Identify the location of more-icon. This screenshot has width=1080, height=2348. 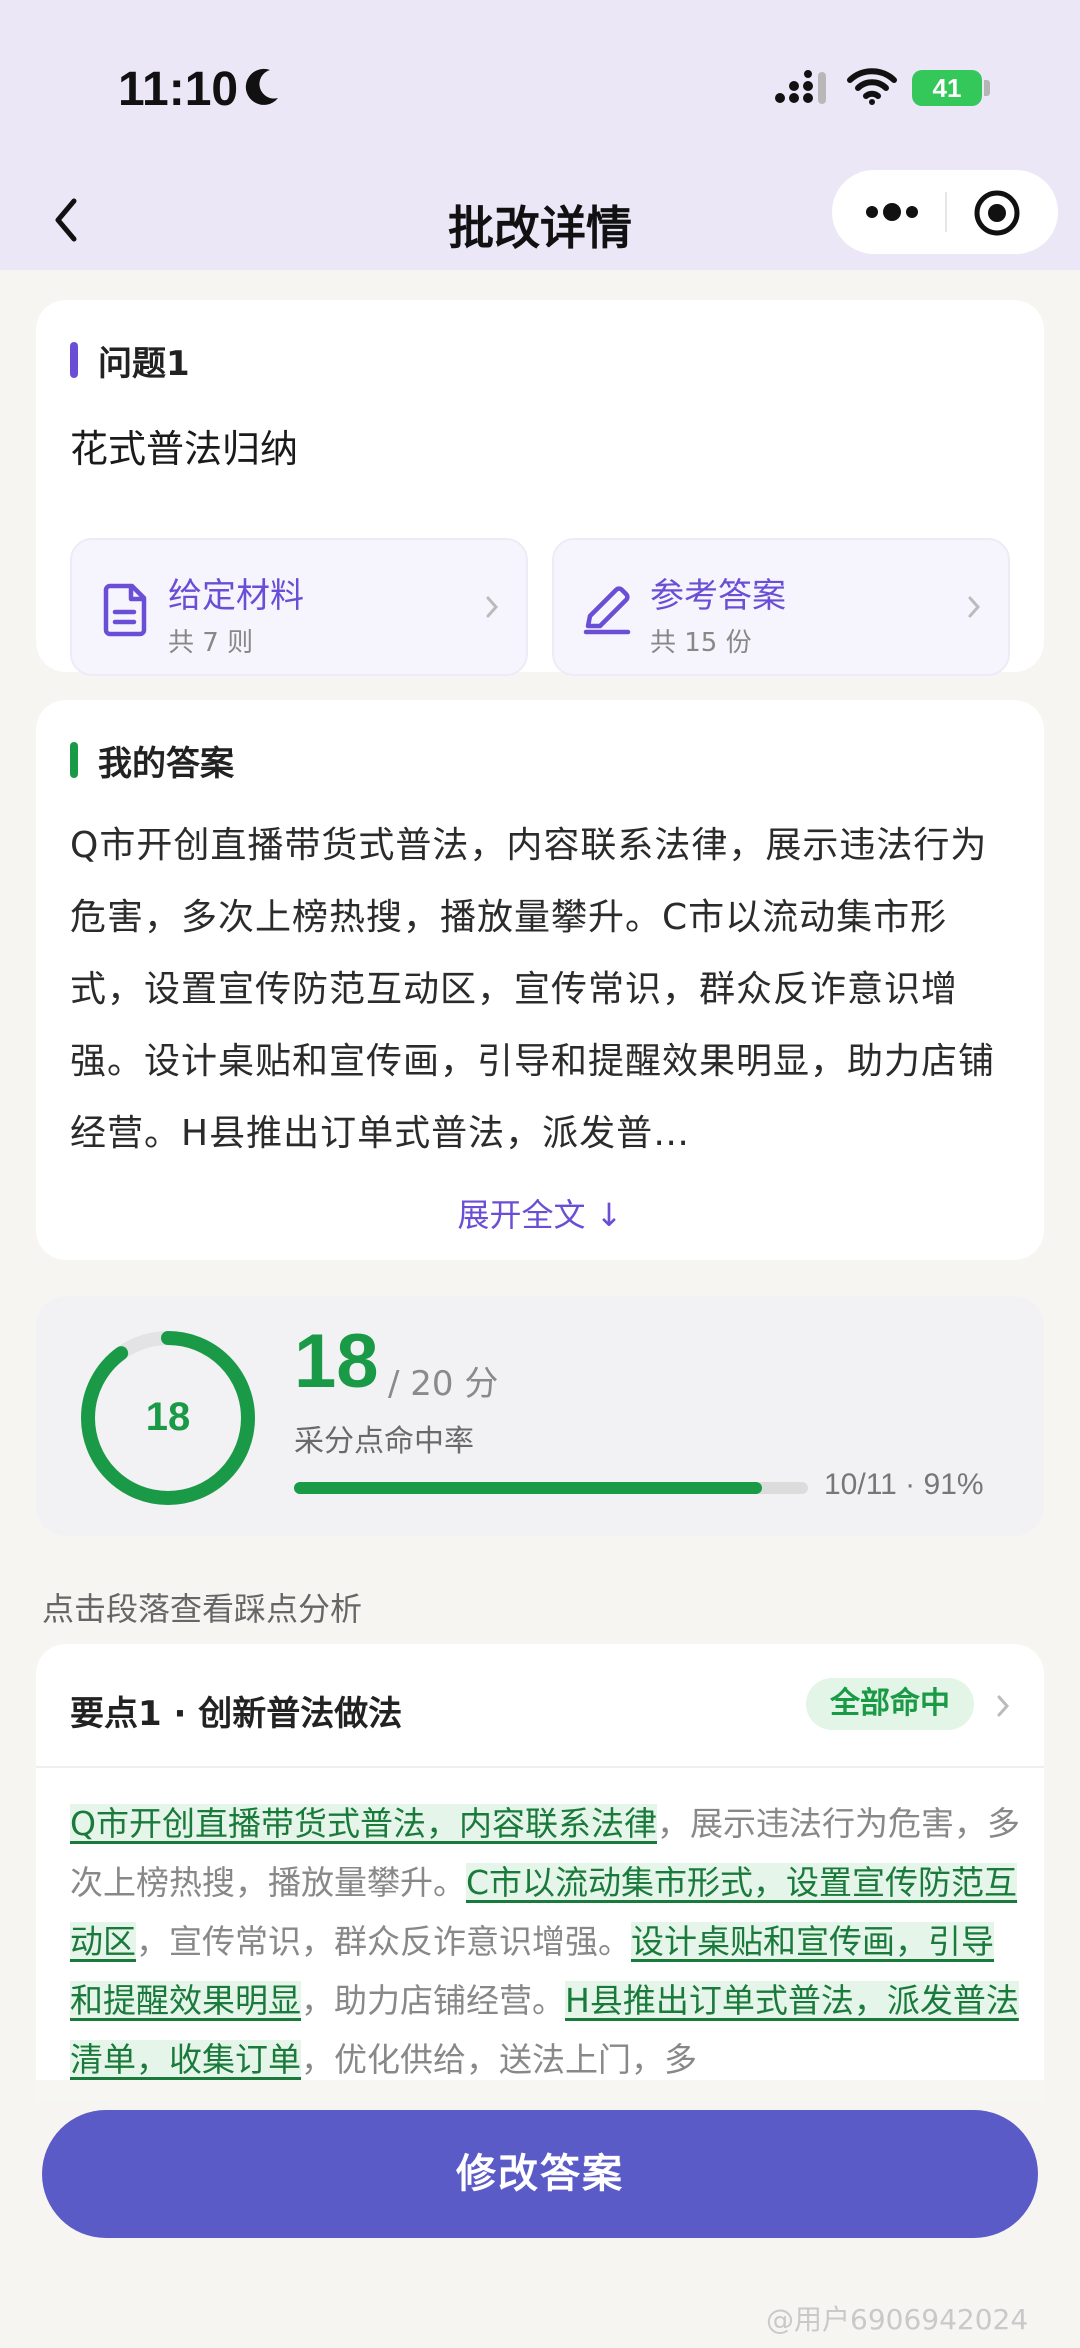
(892, 212).